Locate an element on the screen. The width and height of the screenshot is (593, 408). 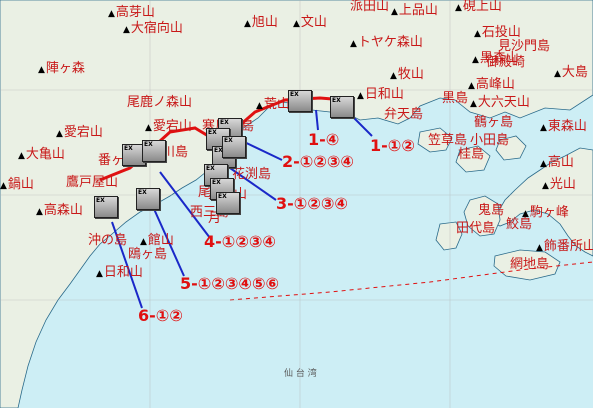
place-label: 小田島 is located at coordinates (489, 141).